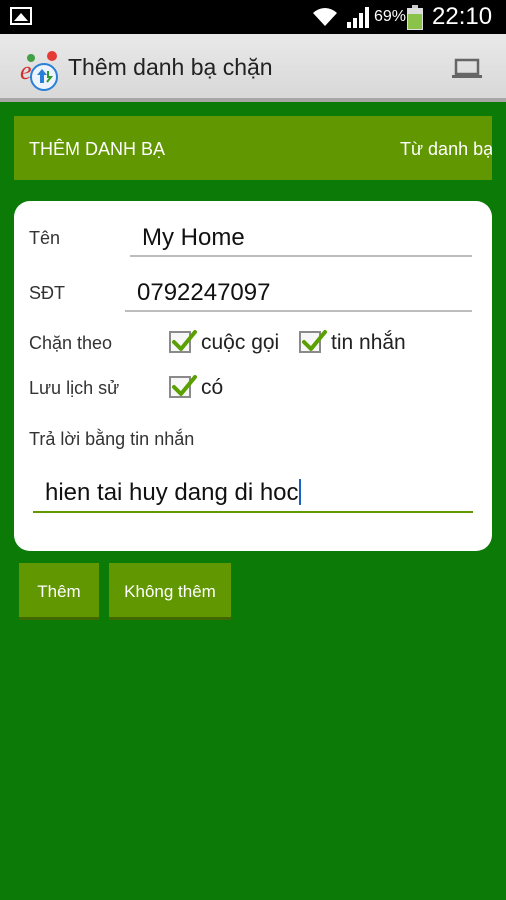 This screenshot has height=900, width=506. I want to click on tab-bar: THÊM DANH BẠ Từ danh bạ, so click(253, 148).